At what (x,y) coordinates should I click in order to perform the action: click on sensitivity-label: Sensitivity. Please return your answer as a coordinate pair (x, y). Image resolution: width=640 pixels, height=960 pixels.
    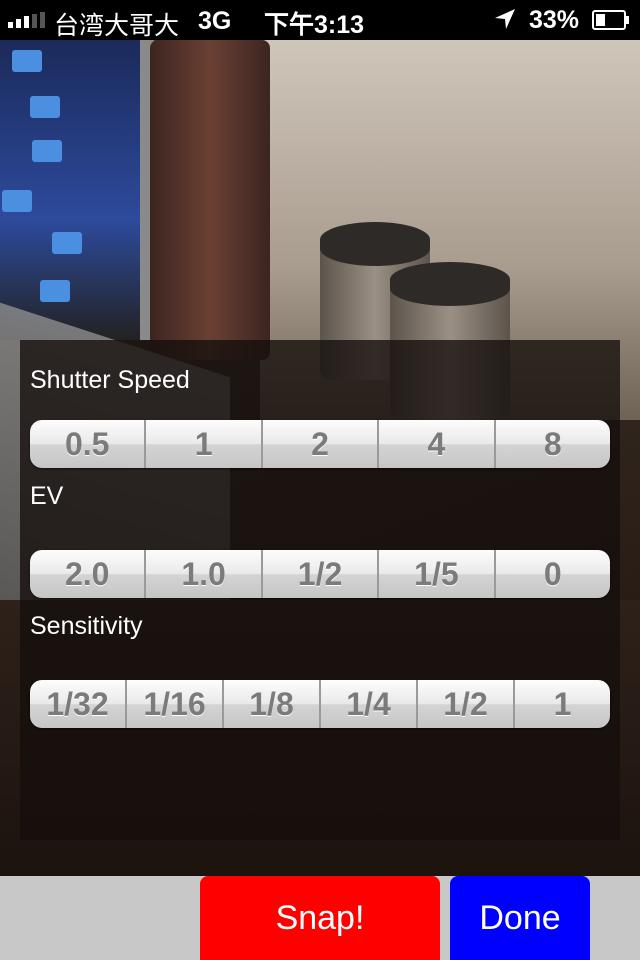
    Looking at the image, I should click on (86, 626).